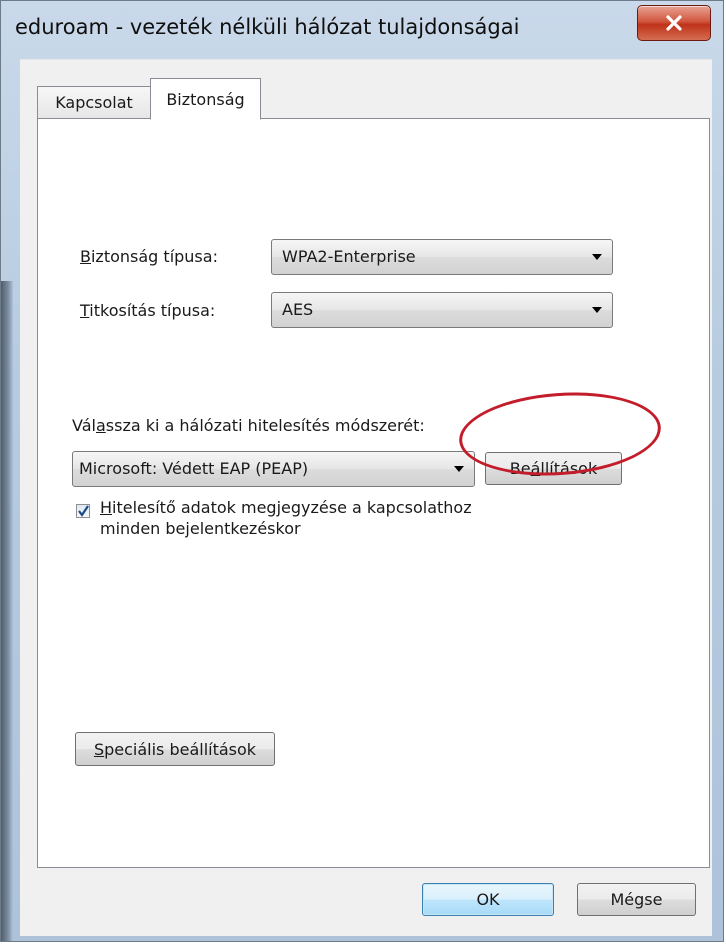  I want to click on settings-button: Beállítások, so click(553, 468).